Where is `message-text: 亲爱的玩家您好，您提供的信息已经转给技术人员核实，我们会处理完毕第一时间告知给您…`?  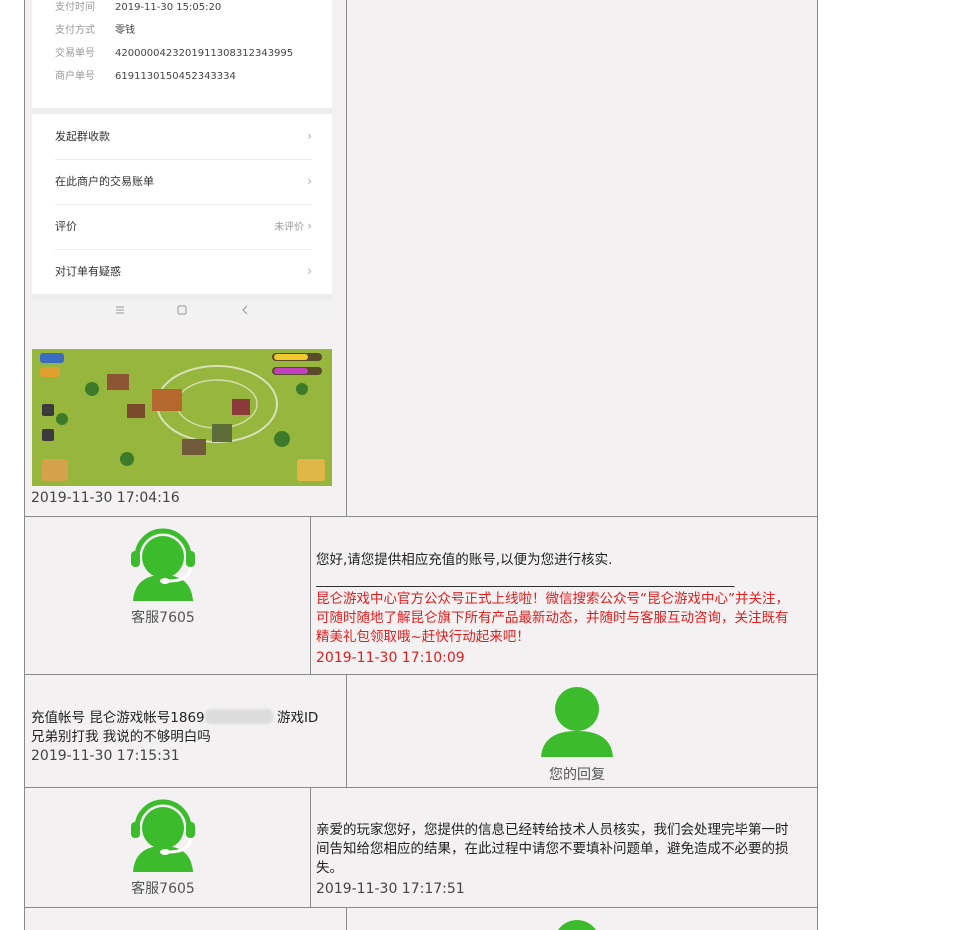
message-text: 亲爱的玩家您好，您提供的信息已经转给技术人员核实，我们会处理完毕第一时间告知给您… is located at coordinates (552, 849).